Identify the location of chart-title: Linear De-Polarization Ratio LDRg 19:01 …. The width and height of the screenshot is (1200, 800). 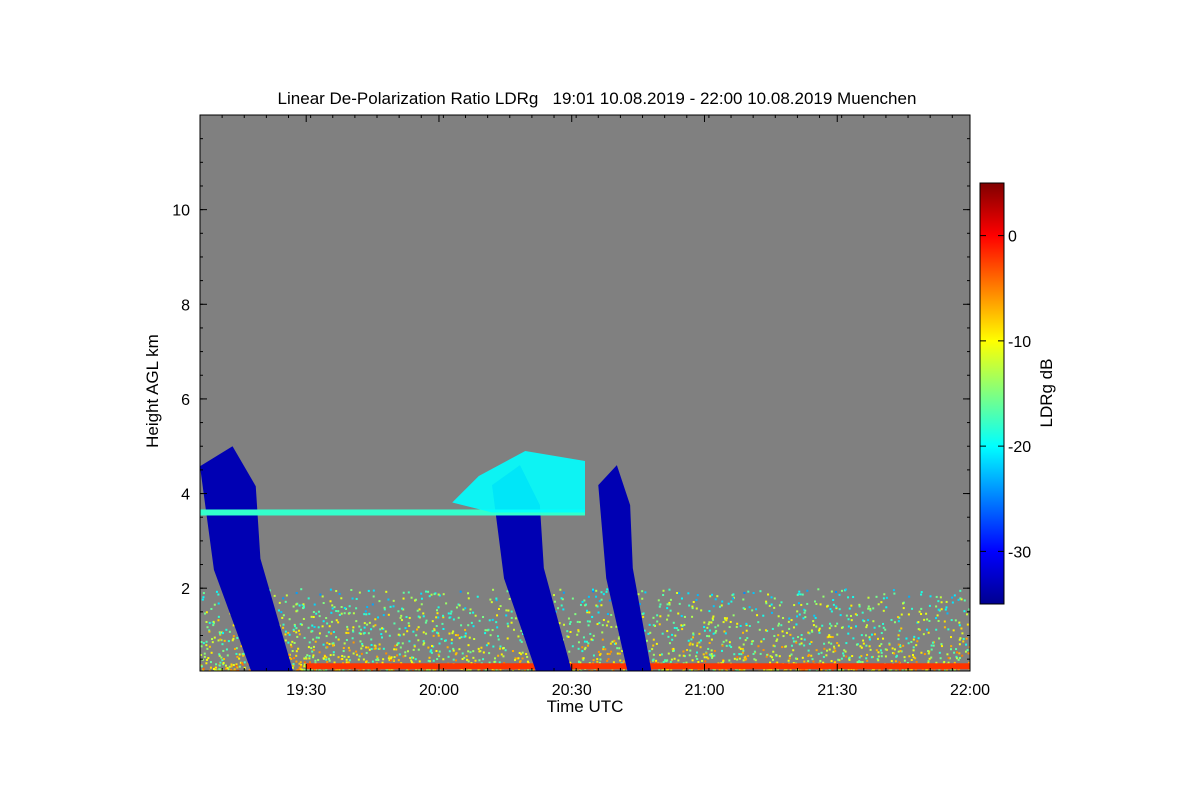
(597, 98).